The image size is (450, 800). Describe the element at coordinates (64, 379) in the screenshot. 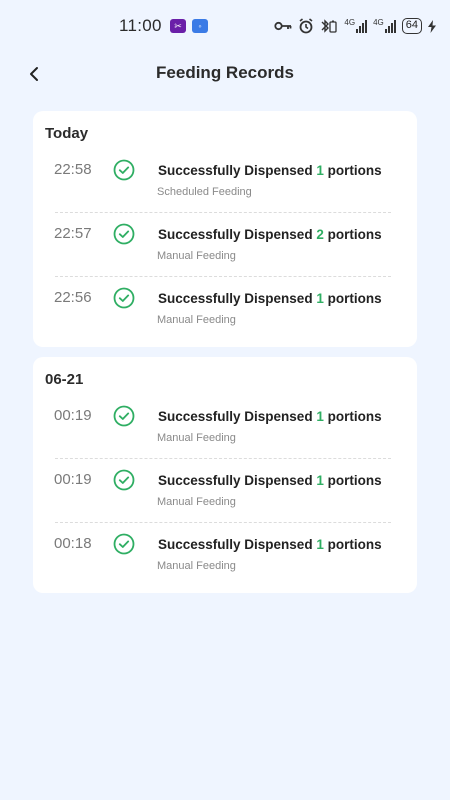

I see `group-date-label: 06-21` at that location.